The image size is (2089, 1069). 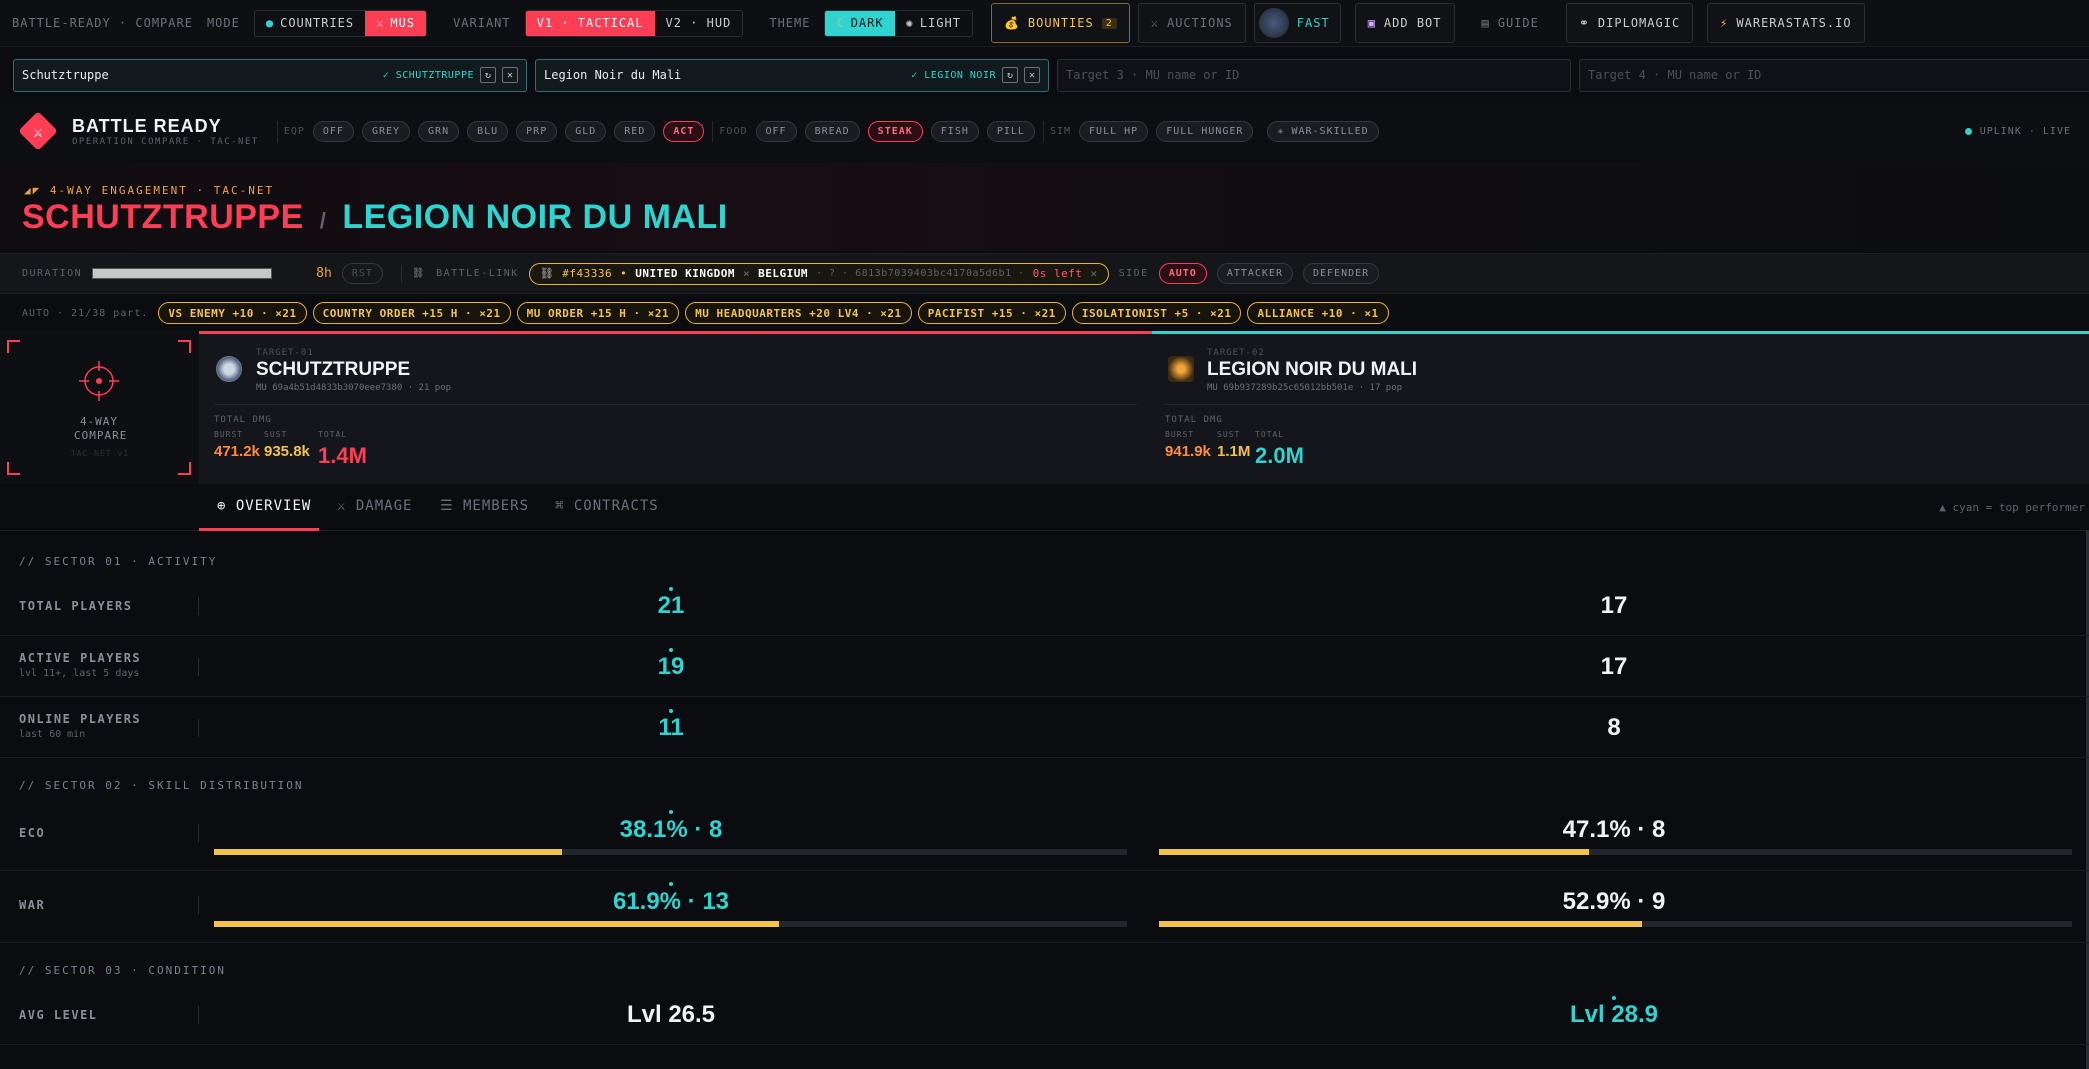 I want to click on fast-button: FAST, so click(x=1297, y=23).